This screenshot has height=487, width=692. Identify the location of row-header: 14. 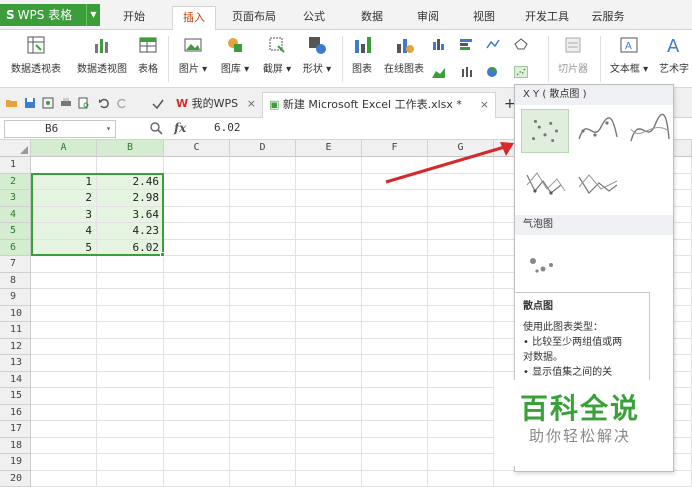
(15, 379).